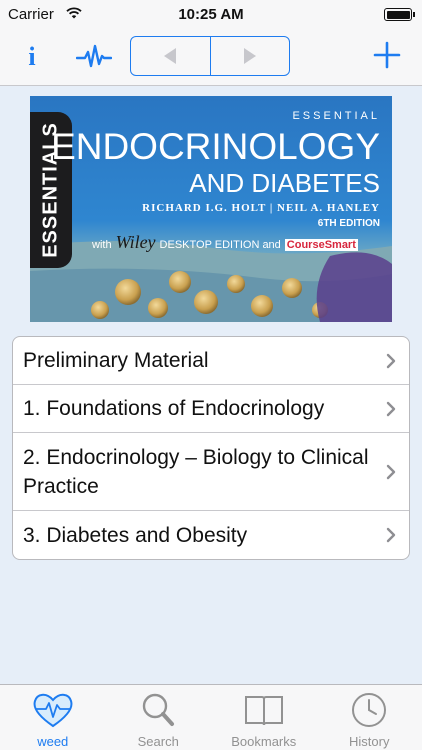 This screenshot has height=750, width=422. Describe the element at coordinates (211, 361) in the screenshot. I see `list-item-preliminary: Preliminary Material` at that location.